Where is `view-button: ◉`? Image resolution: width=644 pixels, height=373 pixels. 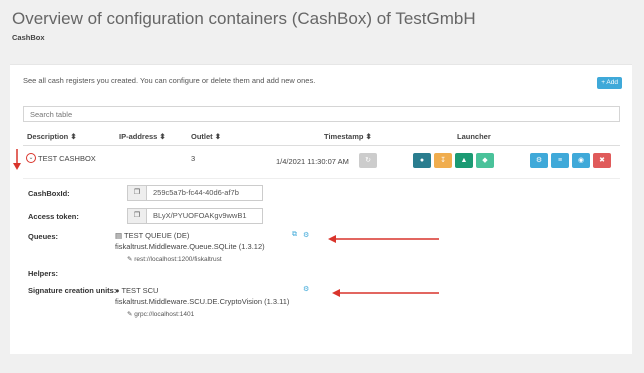 view-button: ◉ is located at coordinates (581, 160).